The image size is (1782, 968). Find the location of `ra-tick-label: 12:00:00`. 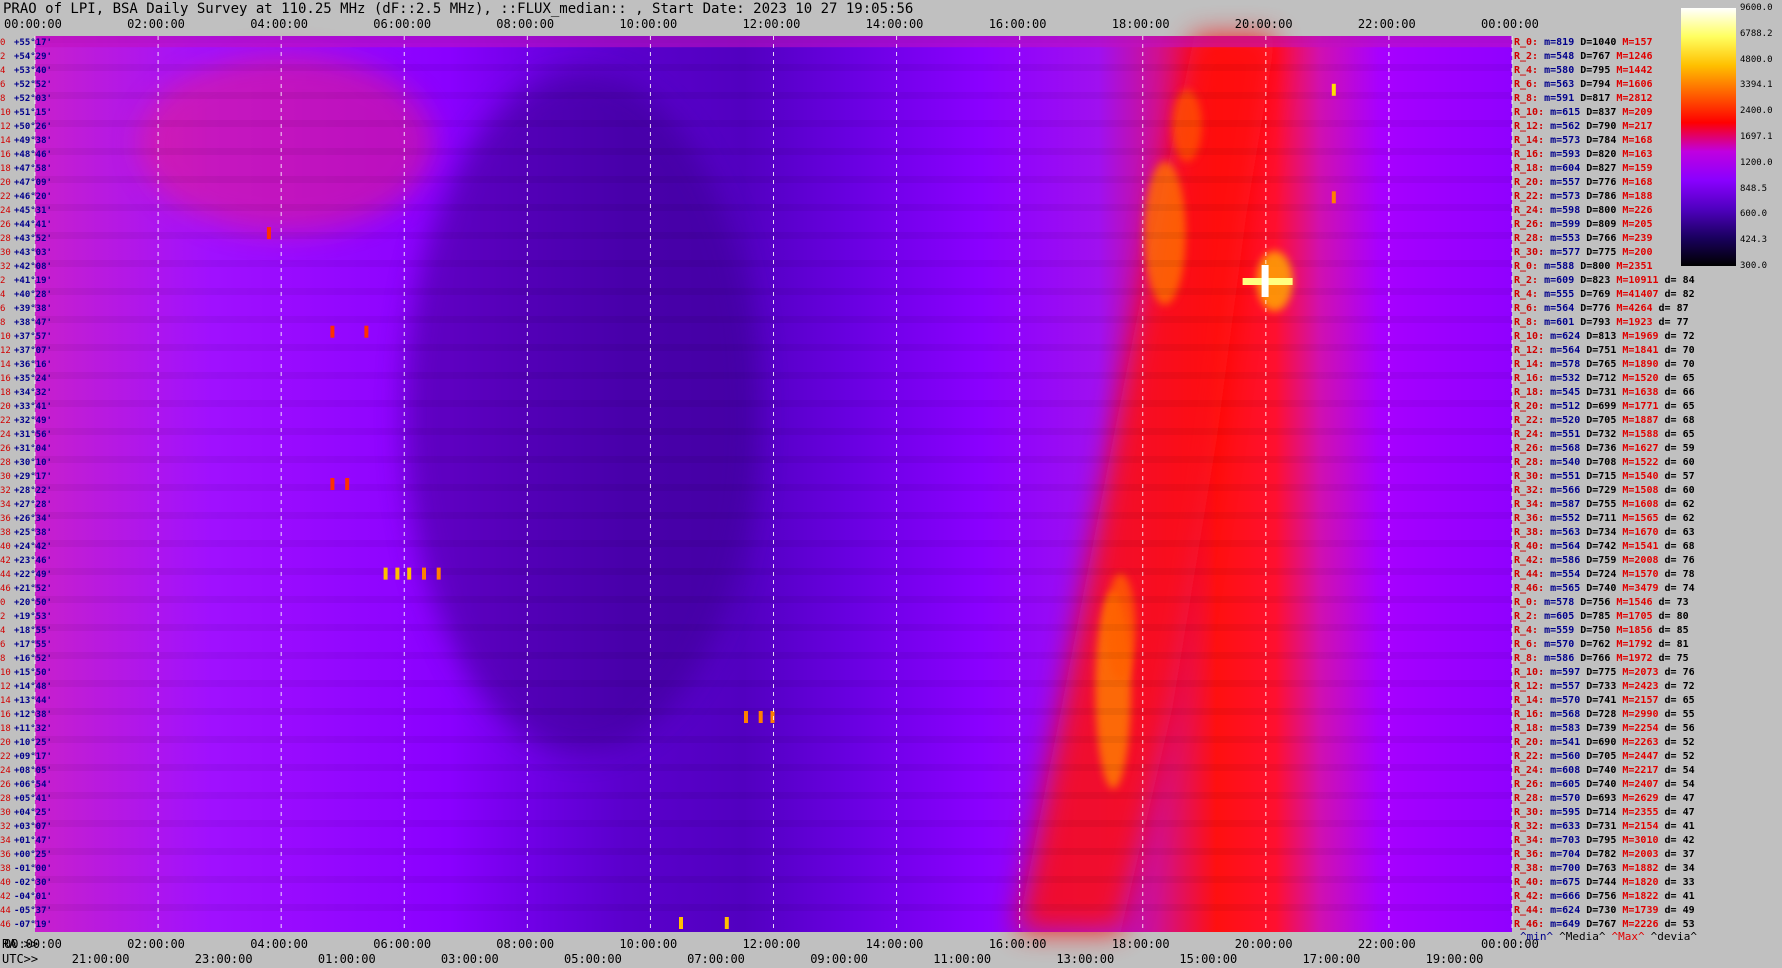

ra-tick-label: 12:00:00 is located at coordinates (771, 944).